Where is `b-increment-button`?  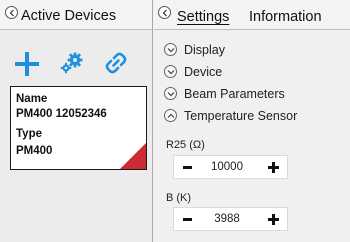
b-increment-button is located at coordinates (273, 219).